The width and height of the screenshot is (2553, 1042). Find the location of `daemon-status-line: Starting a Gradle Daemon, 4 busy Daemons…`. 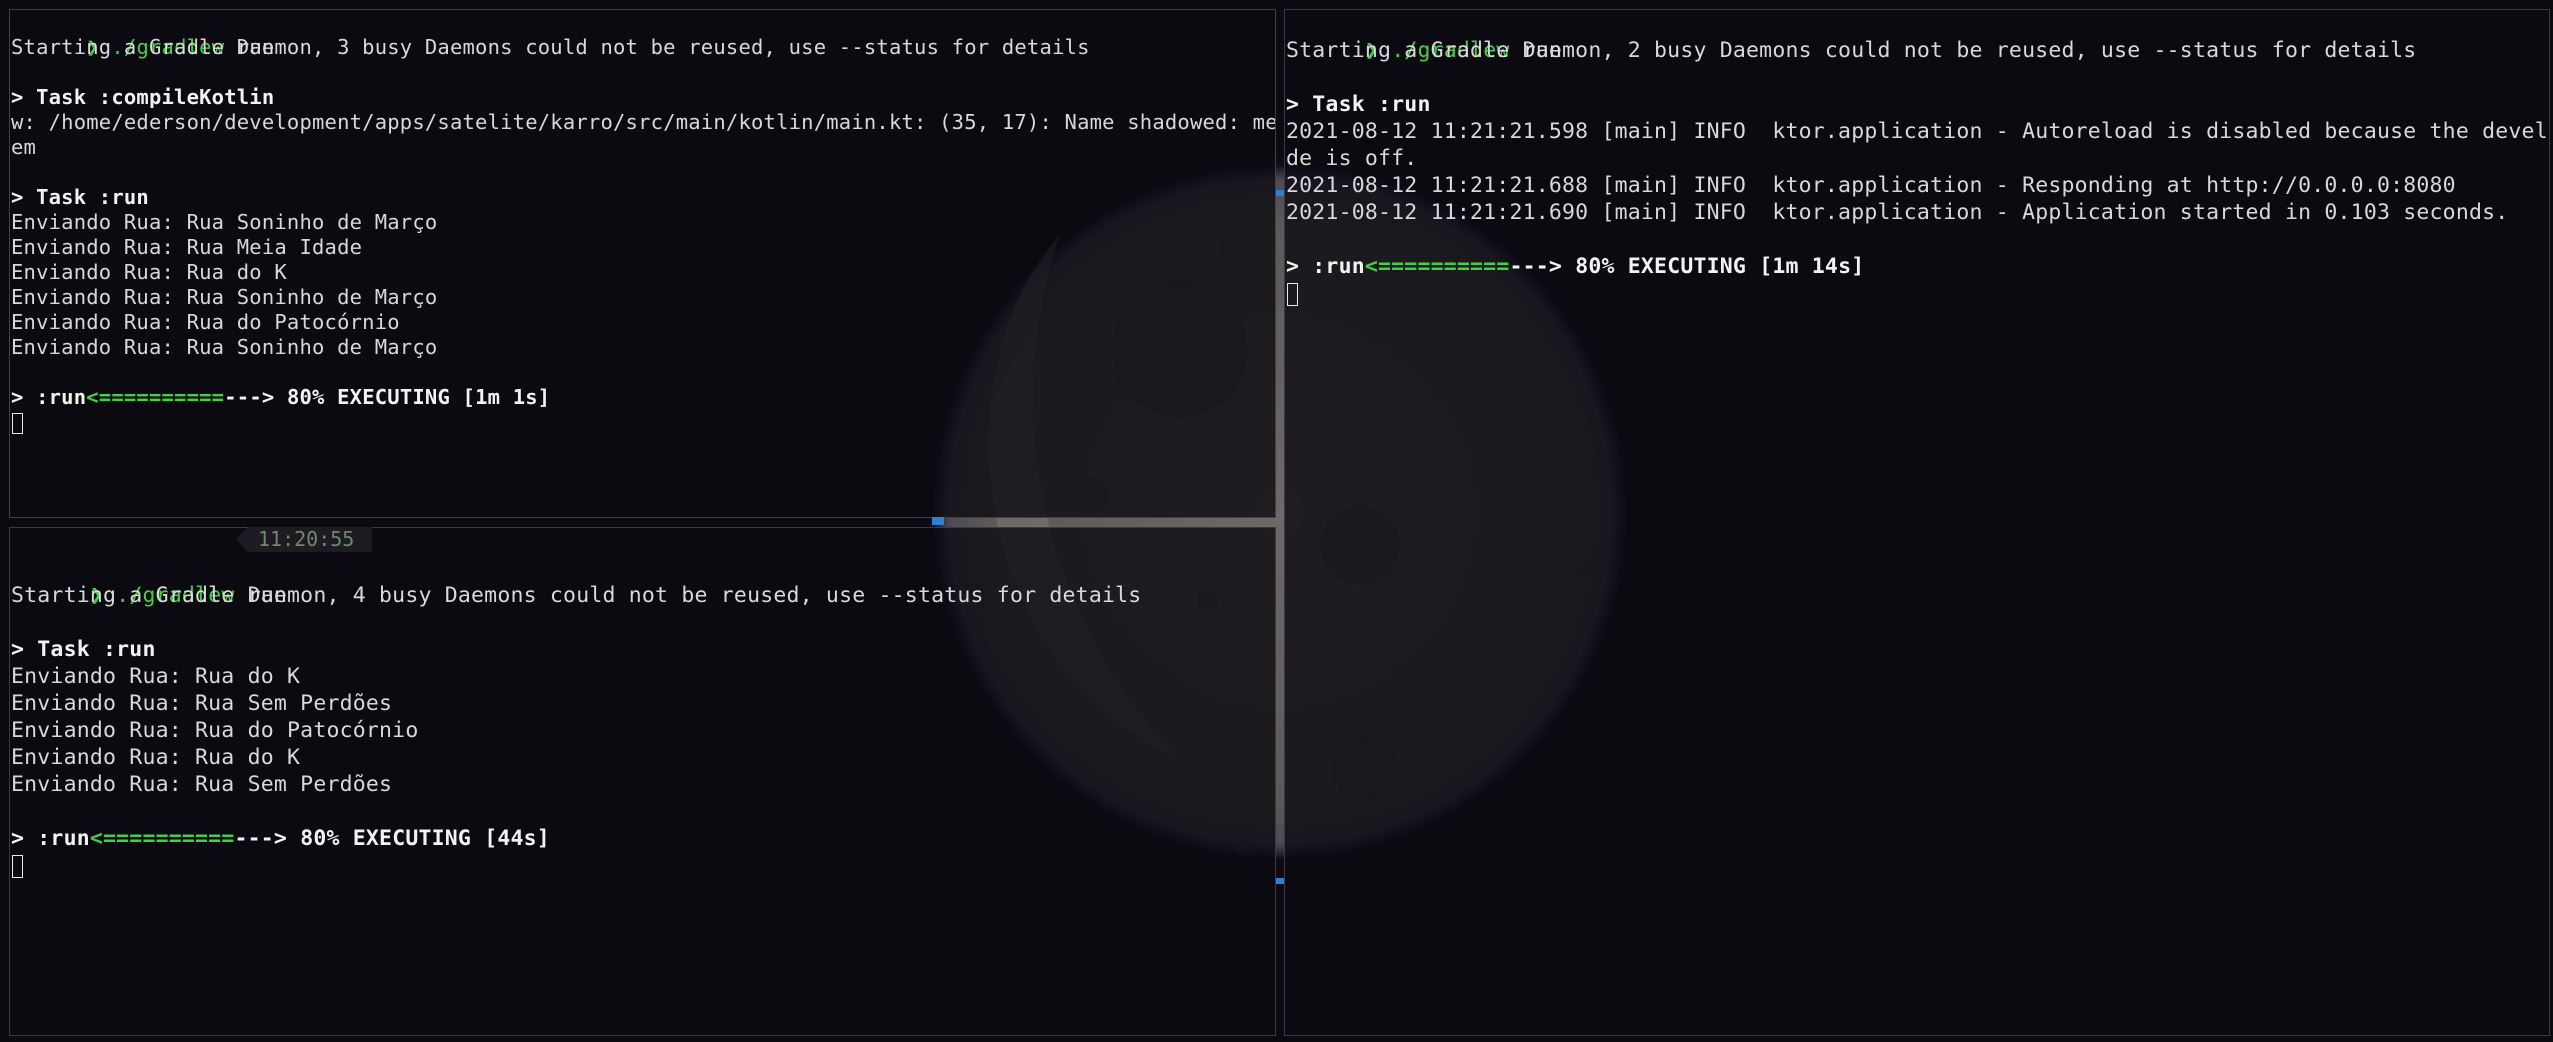

daemon-status-line: Starting a Gradle Daemon, 4 busy Daemons… is located at coordinates (576, 595).